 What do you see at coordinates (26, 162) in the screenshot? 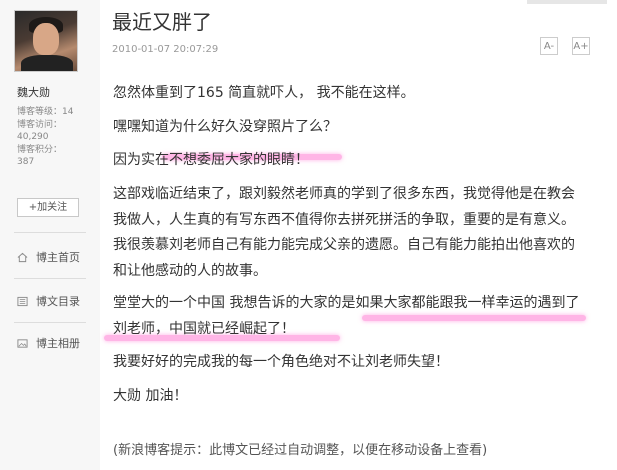
I see `stat-points-value: 387` at bounding box center [26, 162].